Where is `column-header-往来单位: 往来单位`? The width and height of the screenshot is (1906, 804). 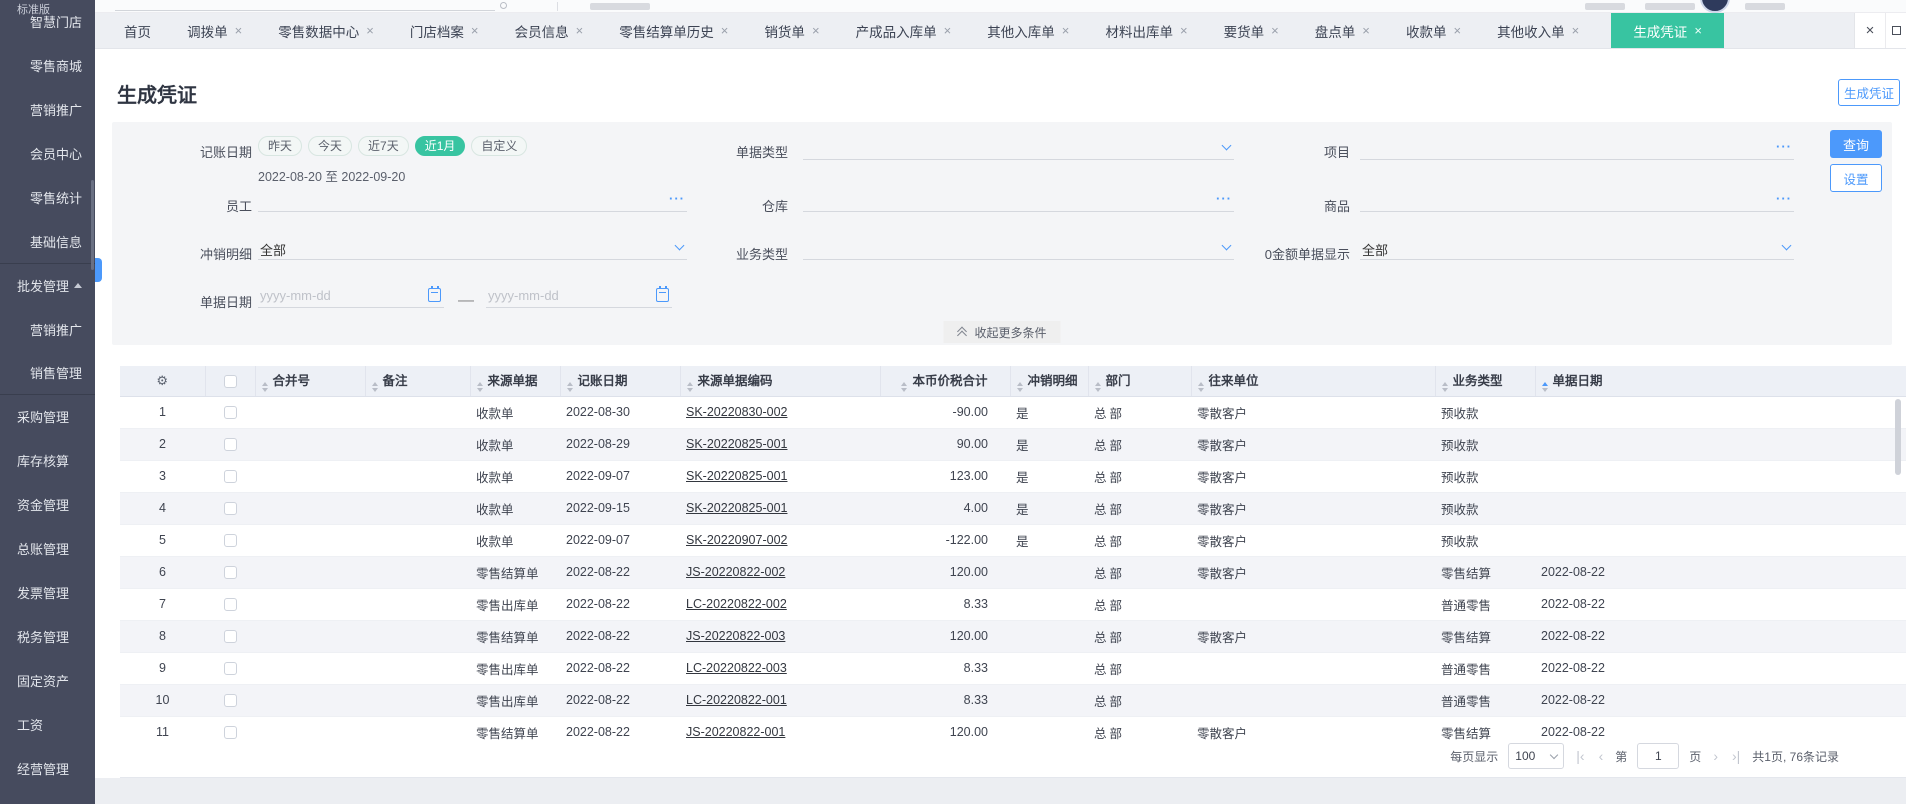 column-header-往来单位: 往来单位 is located at coordinates (1313, 381).